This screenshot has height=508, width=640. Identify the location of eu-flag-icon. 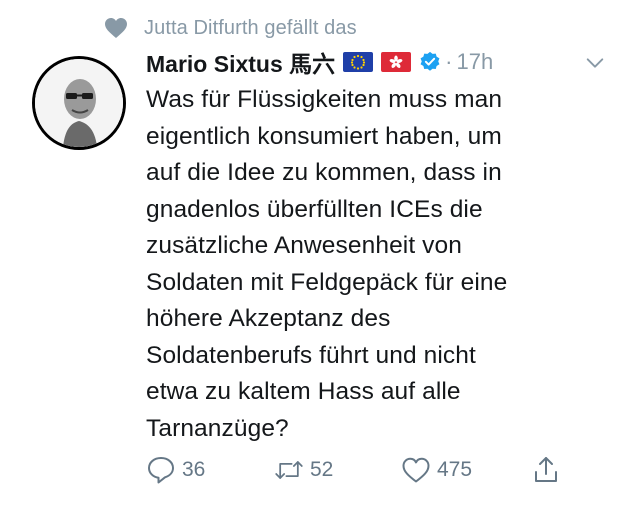
(358, 62).